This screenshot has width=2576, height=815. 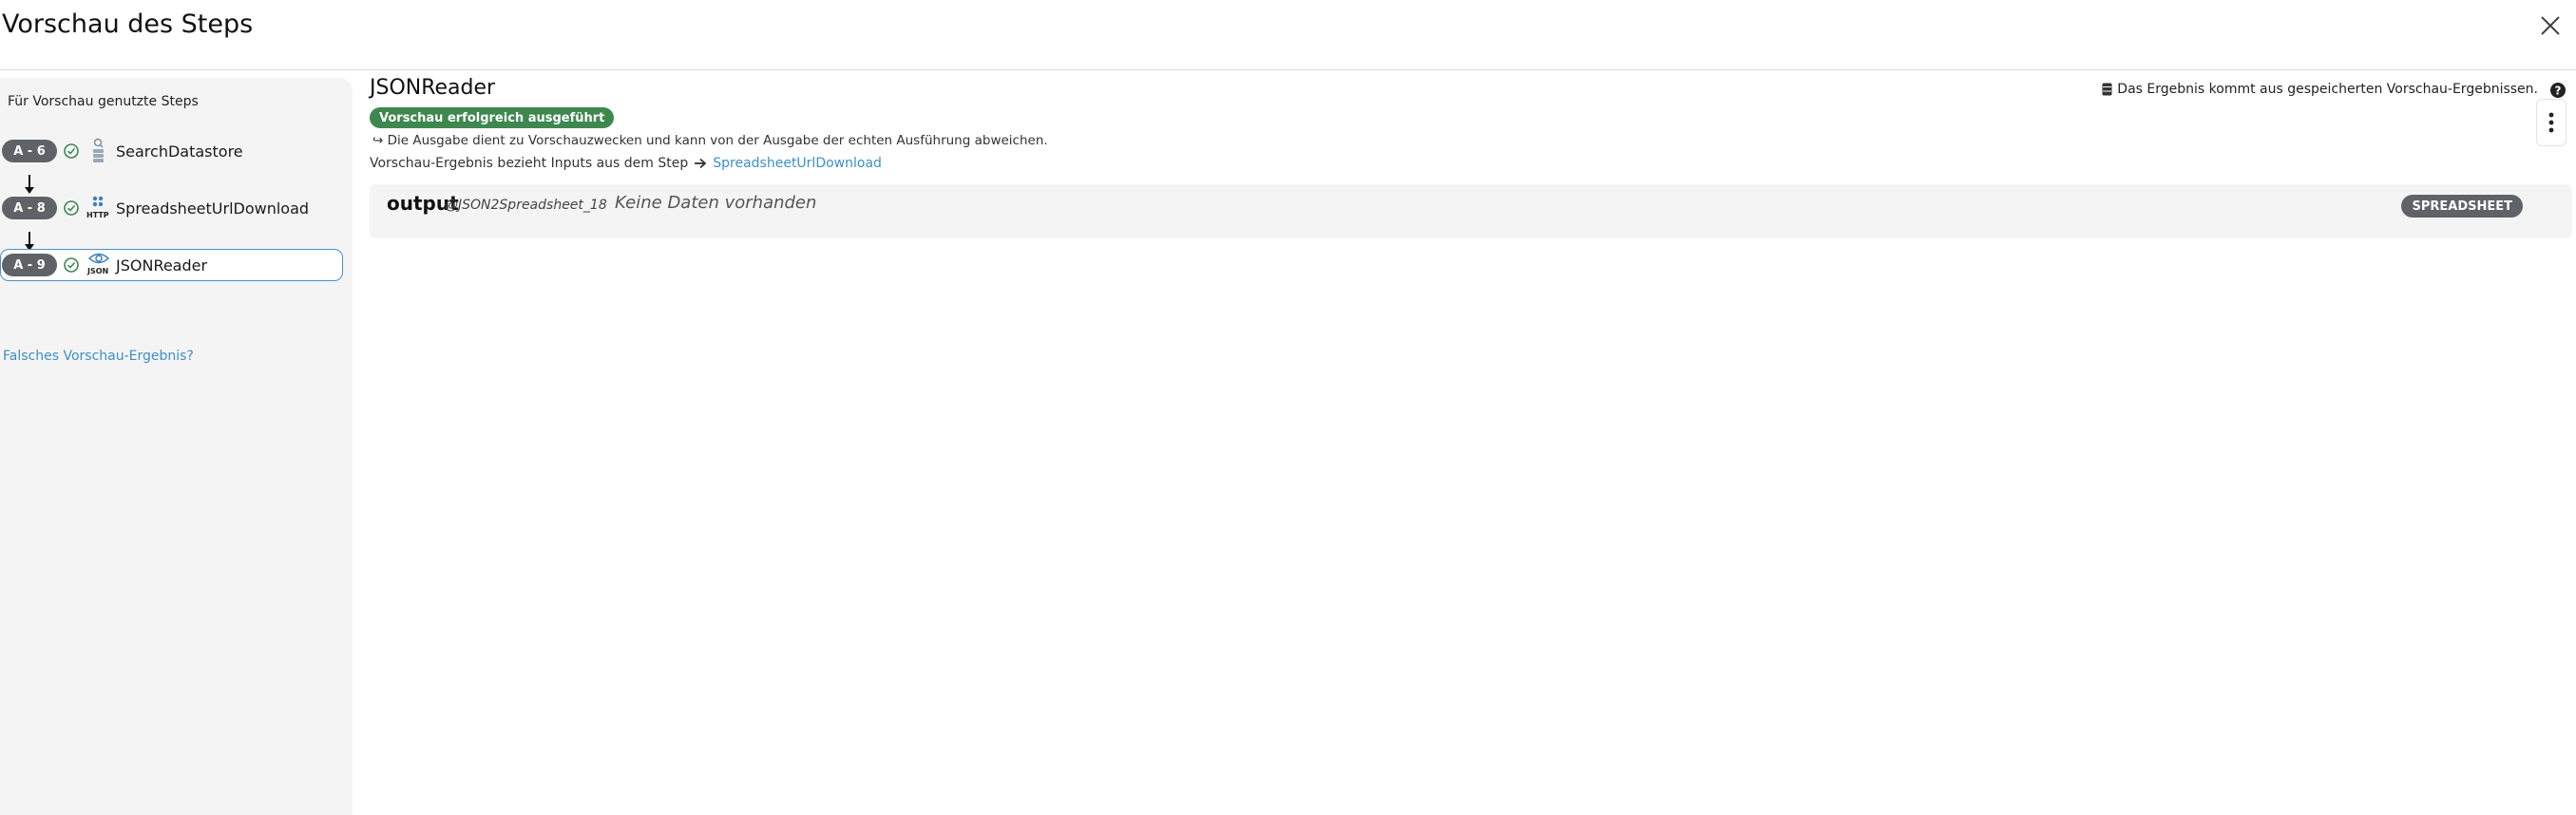 What do you see at coordinates (29, 151) in the screenshot?
I see `step-badge: A - 6` at bounding box center [29, 151].